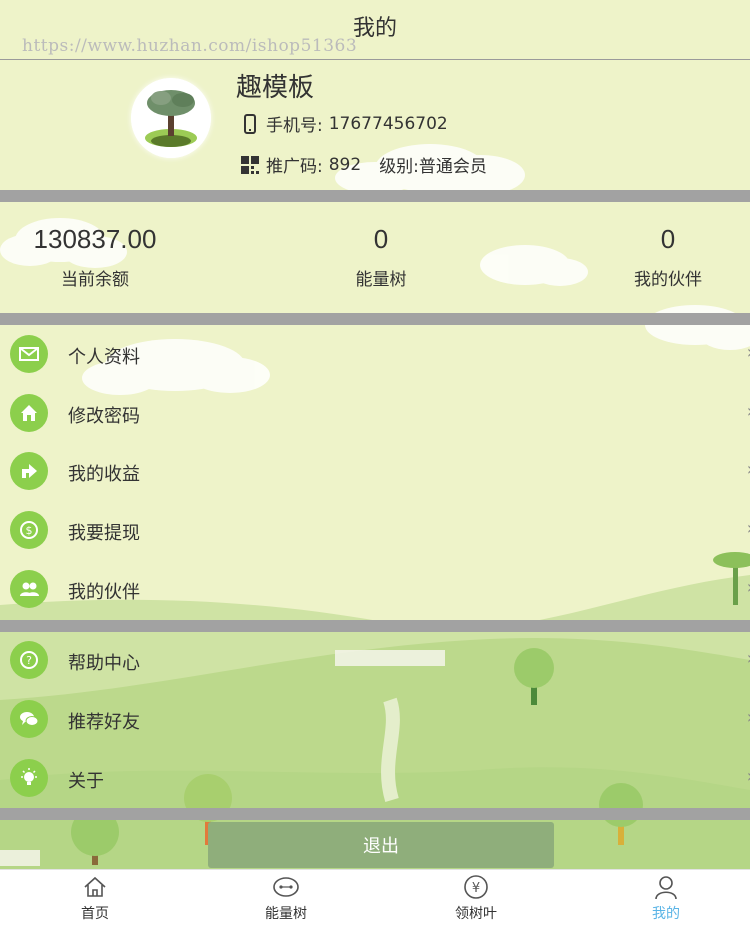 The image size is (750, 929). Describe the element at coordinates (95, 257) in the screenshot. I see `stat-balance: 130837.00 当前余额` at that location.